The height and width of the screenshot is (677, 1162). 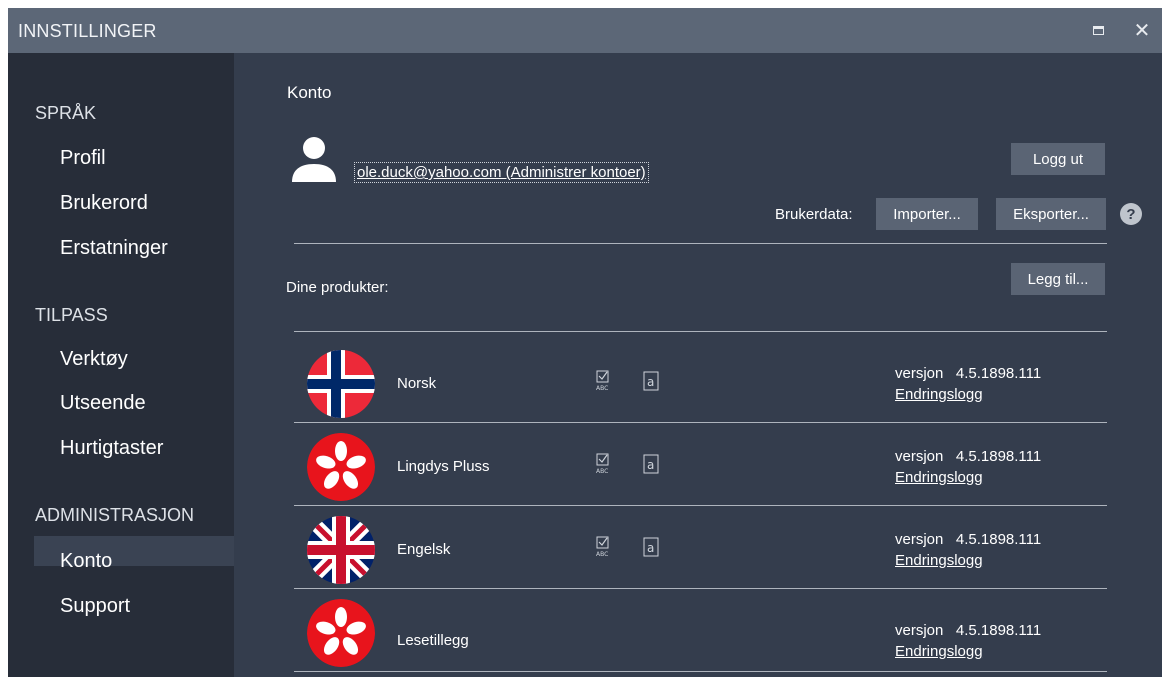 I want to click on user-avatar-icon, so click(x=314, y=159).